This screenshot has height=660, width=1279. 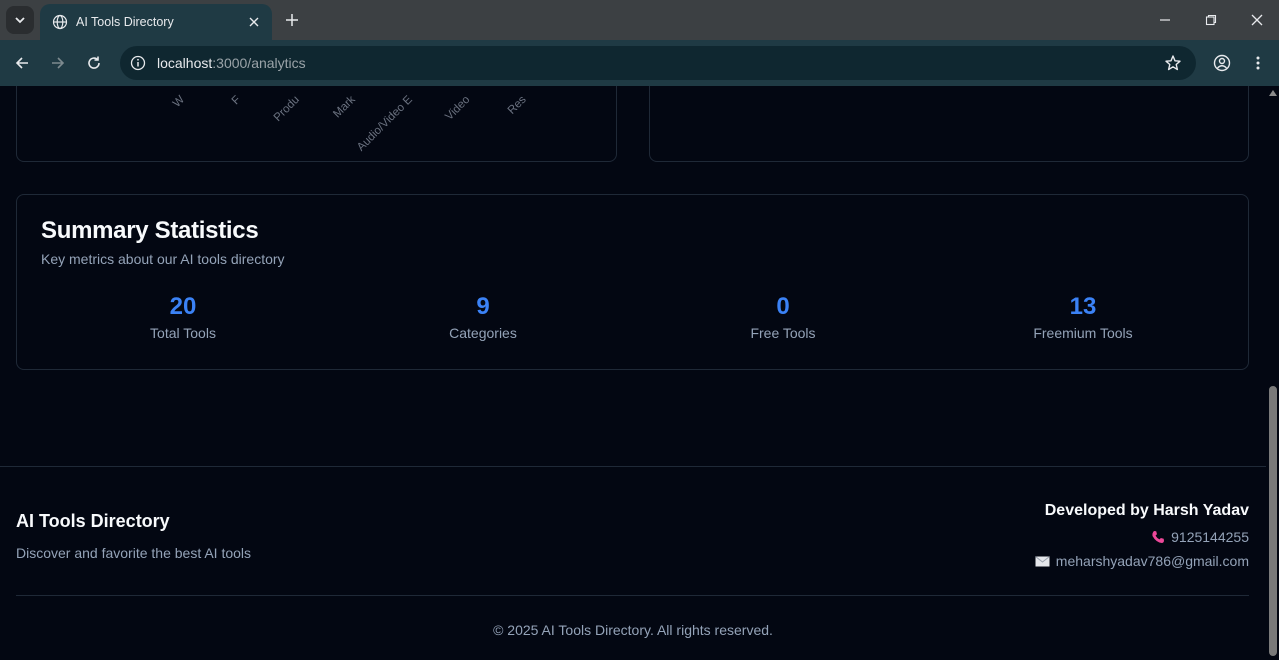 I want to click on bookmark-button, so click(x=1173, y=63).